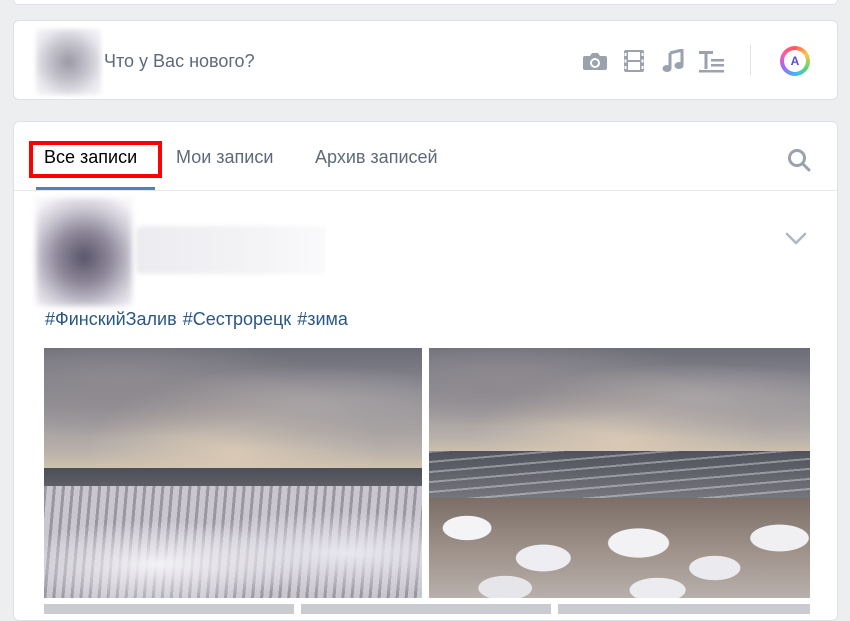  Describe the element at coordinates (425, 60) in the screenshot. I see `post-composer: Что у Вас нового? A` at that location.